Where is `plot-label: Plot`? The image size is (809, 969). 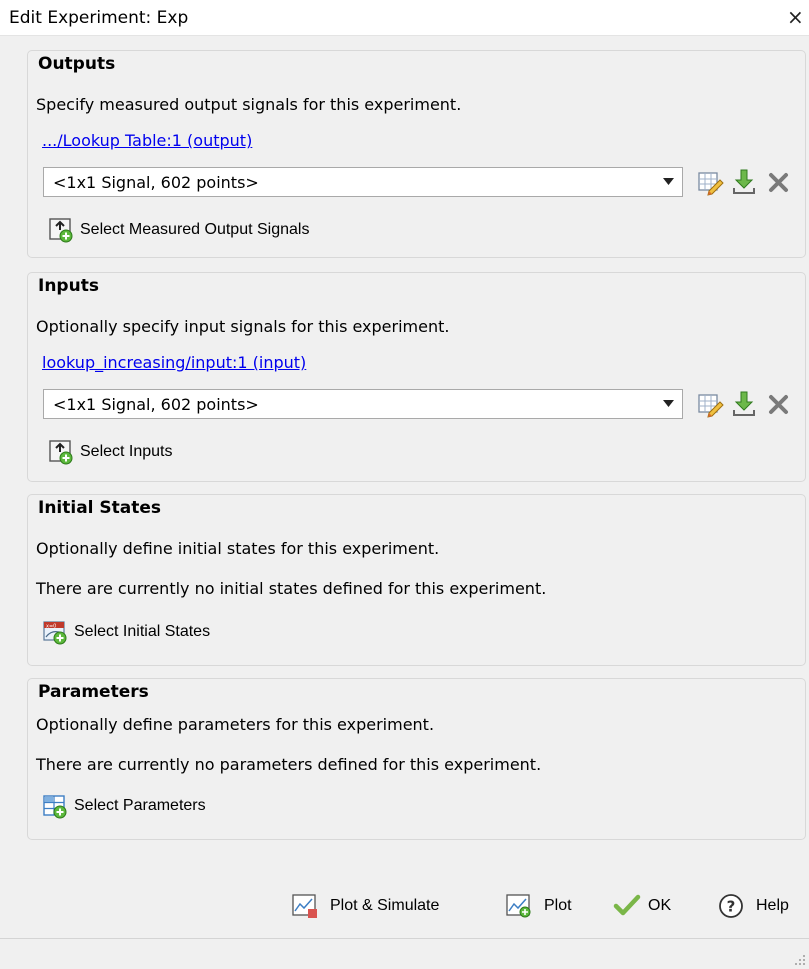 plot-label: Plot is located at coordinates (558, 905).